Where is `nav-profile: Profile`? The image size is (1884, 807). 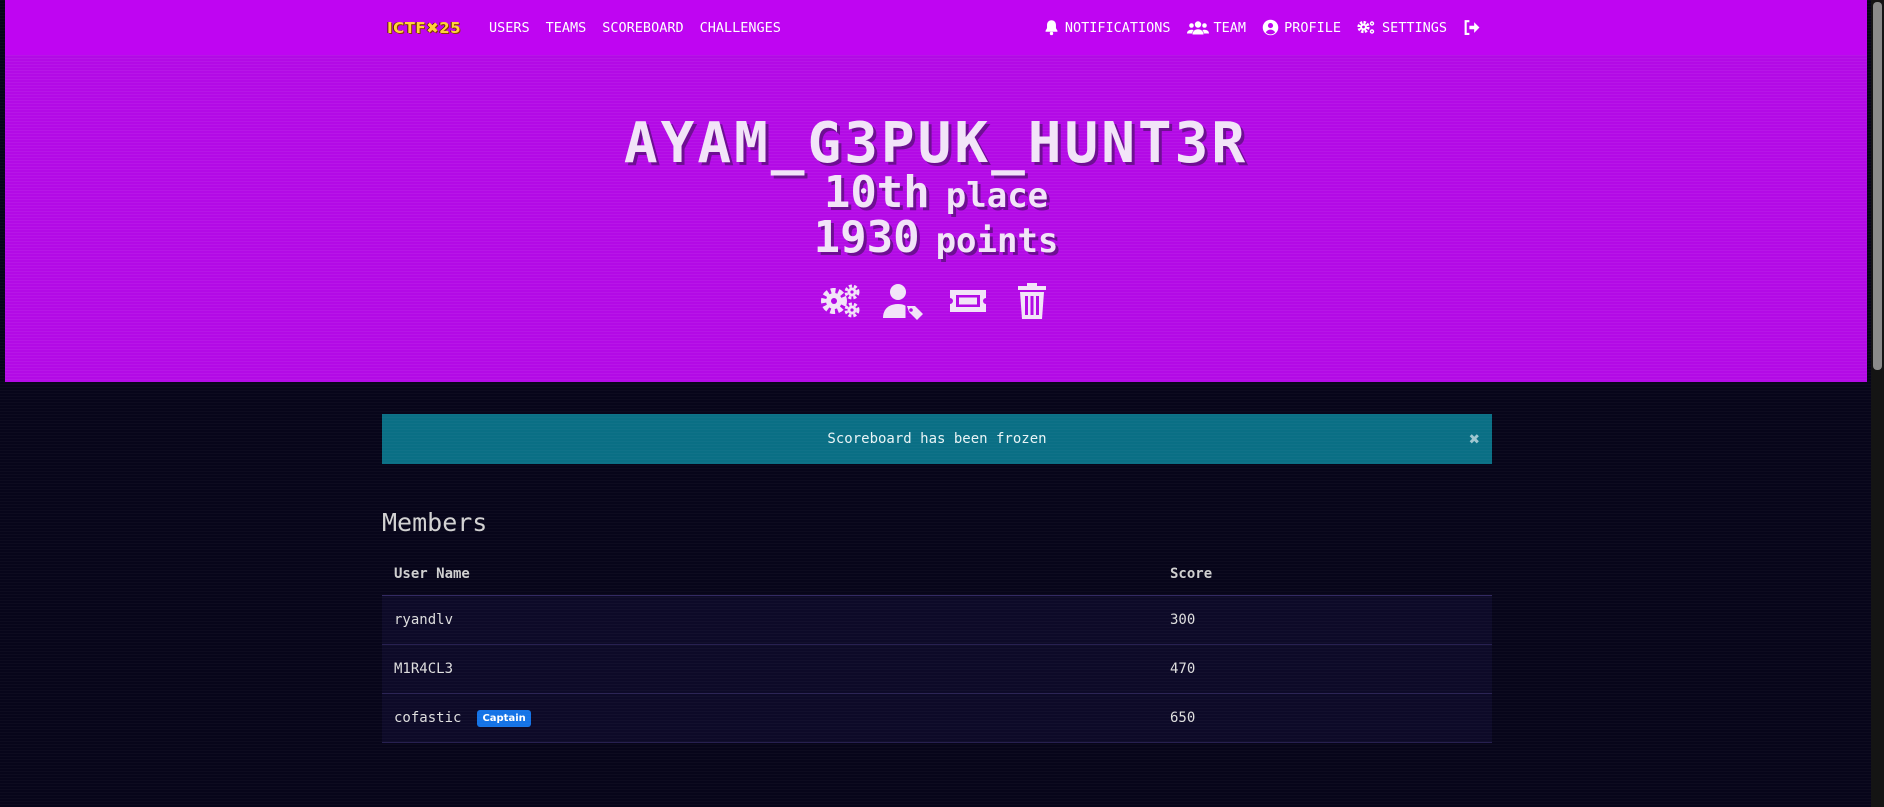
nav-profile: Profile is located at coordinates (1301, 27).